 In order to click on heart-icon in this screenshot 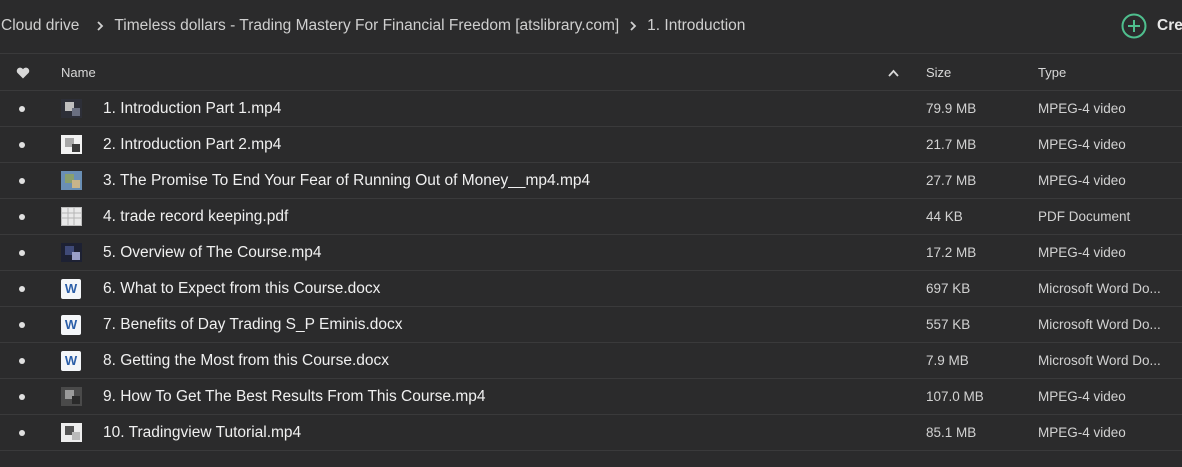, I will do `click(23, 72)`.